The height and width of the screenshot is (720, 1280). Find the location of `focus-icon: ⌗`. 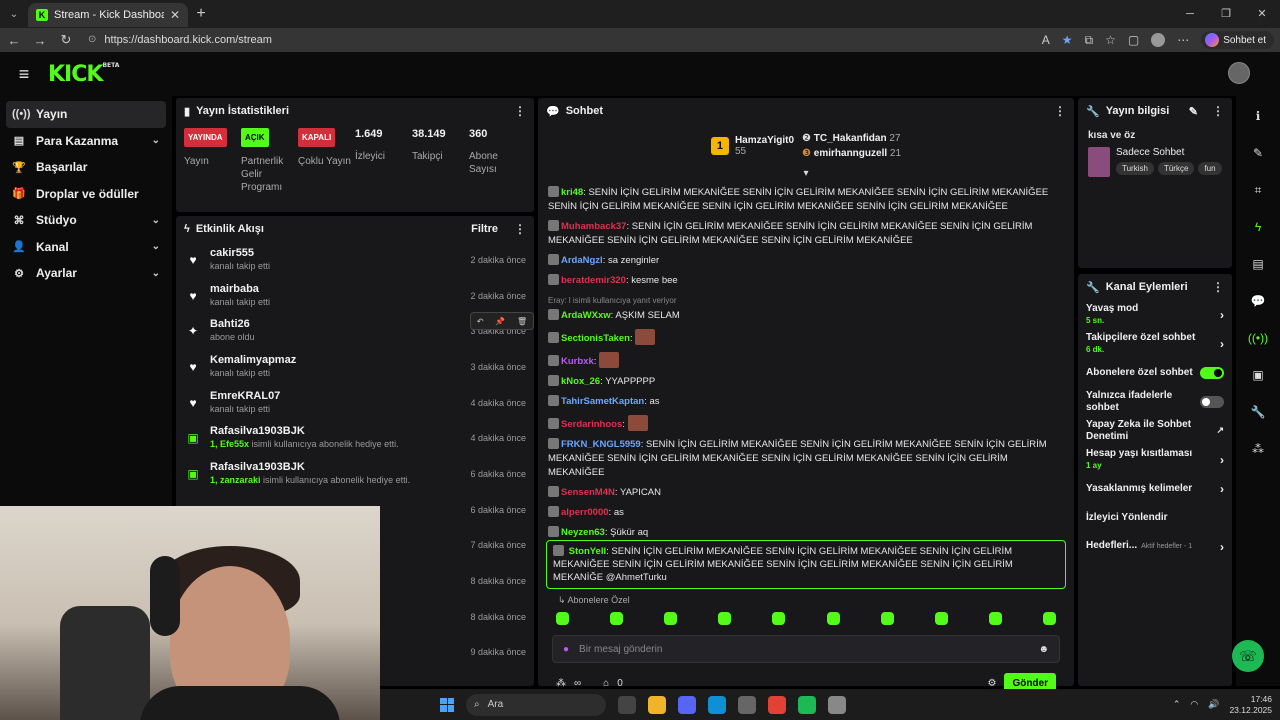

focus-icon: ⌗ is located at coordinates (1258, 190).